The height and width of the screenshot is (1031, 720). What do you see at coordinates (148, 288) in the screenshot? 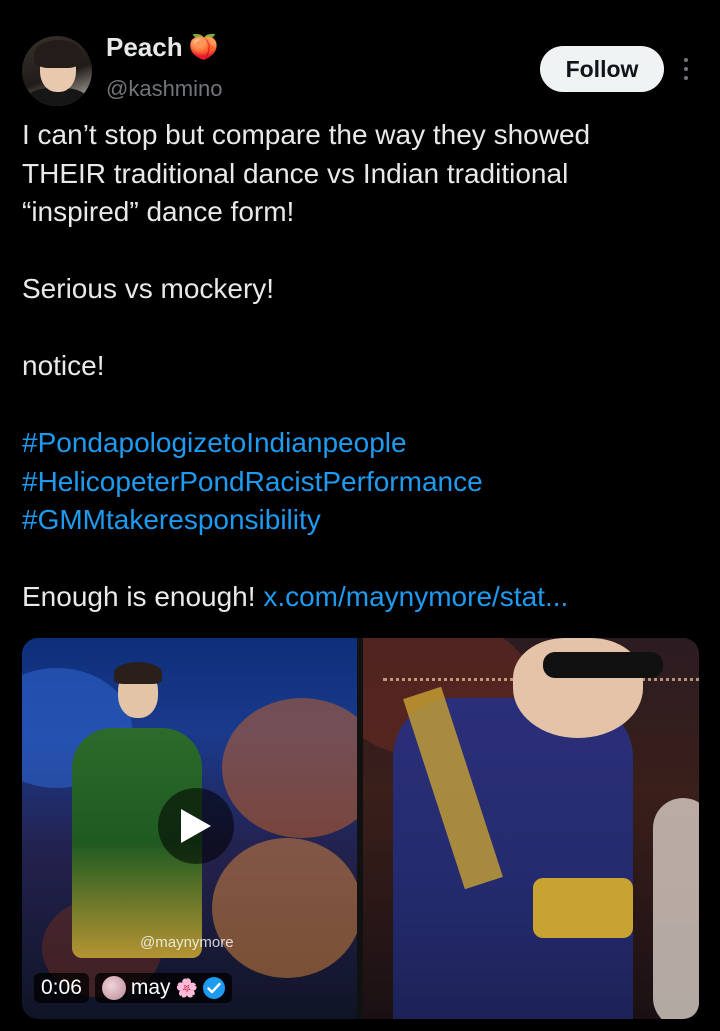
I see `tweet-line: Serious vs mockery!` at bounding box center [148, 288].